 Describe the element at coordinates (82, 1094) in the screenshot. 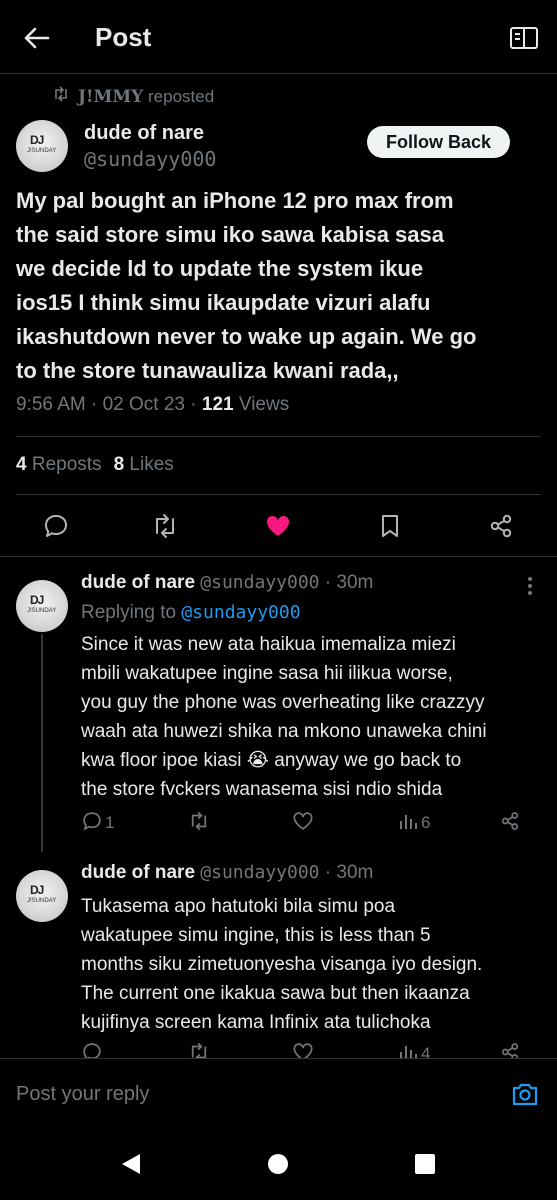

I see `reply-input: Post your reply` at that location.